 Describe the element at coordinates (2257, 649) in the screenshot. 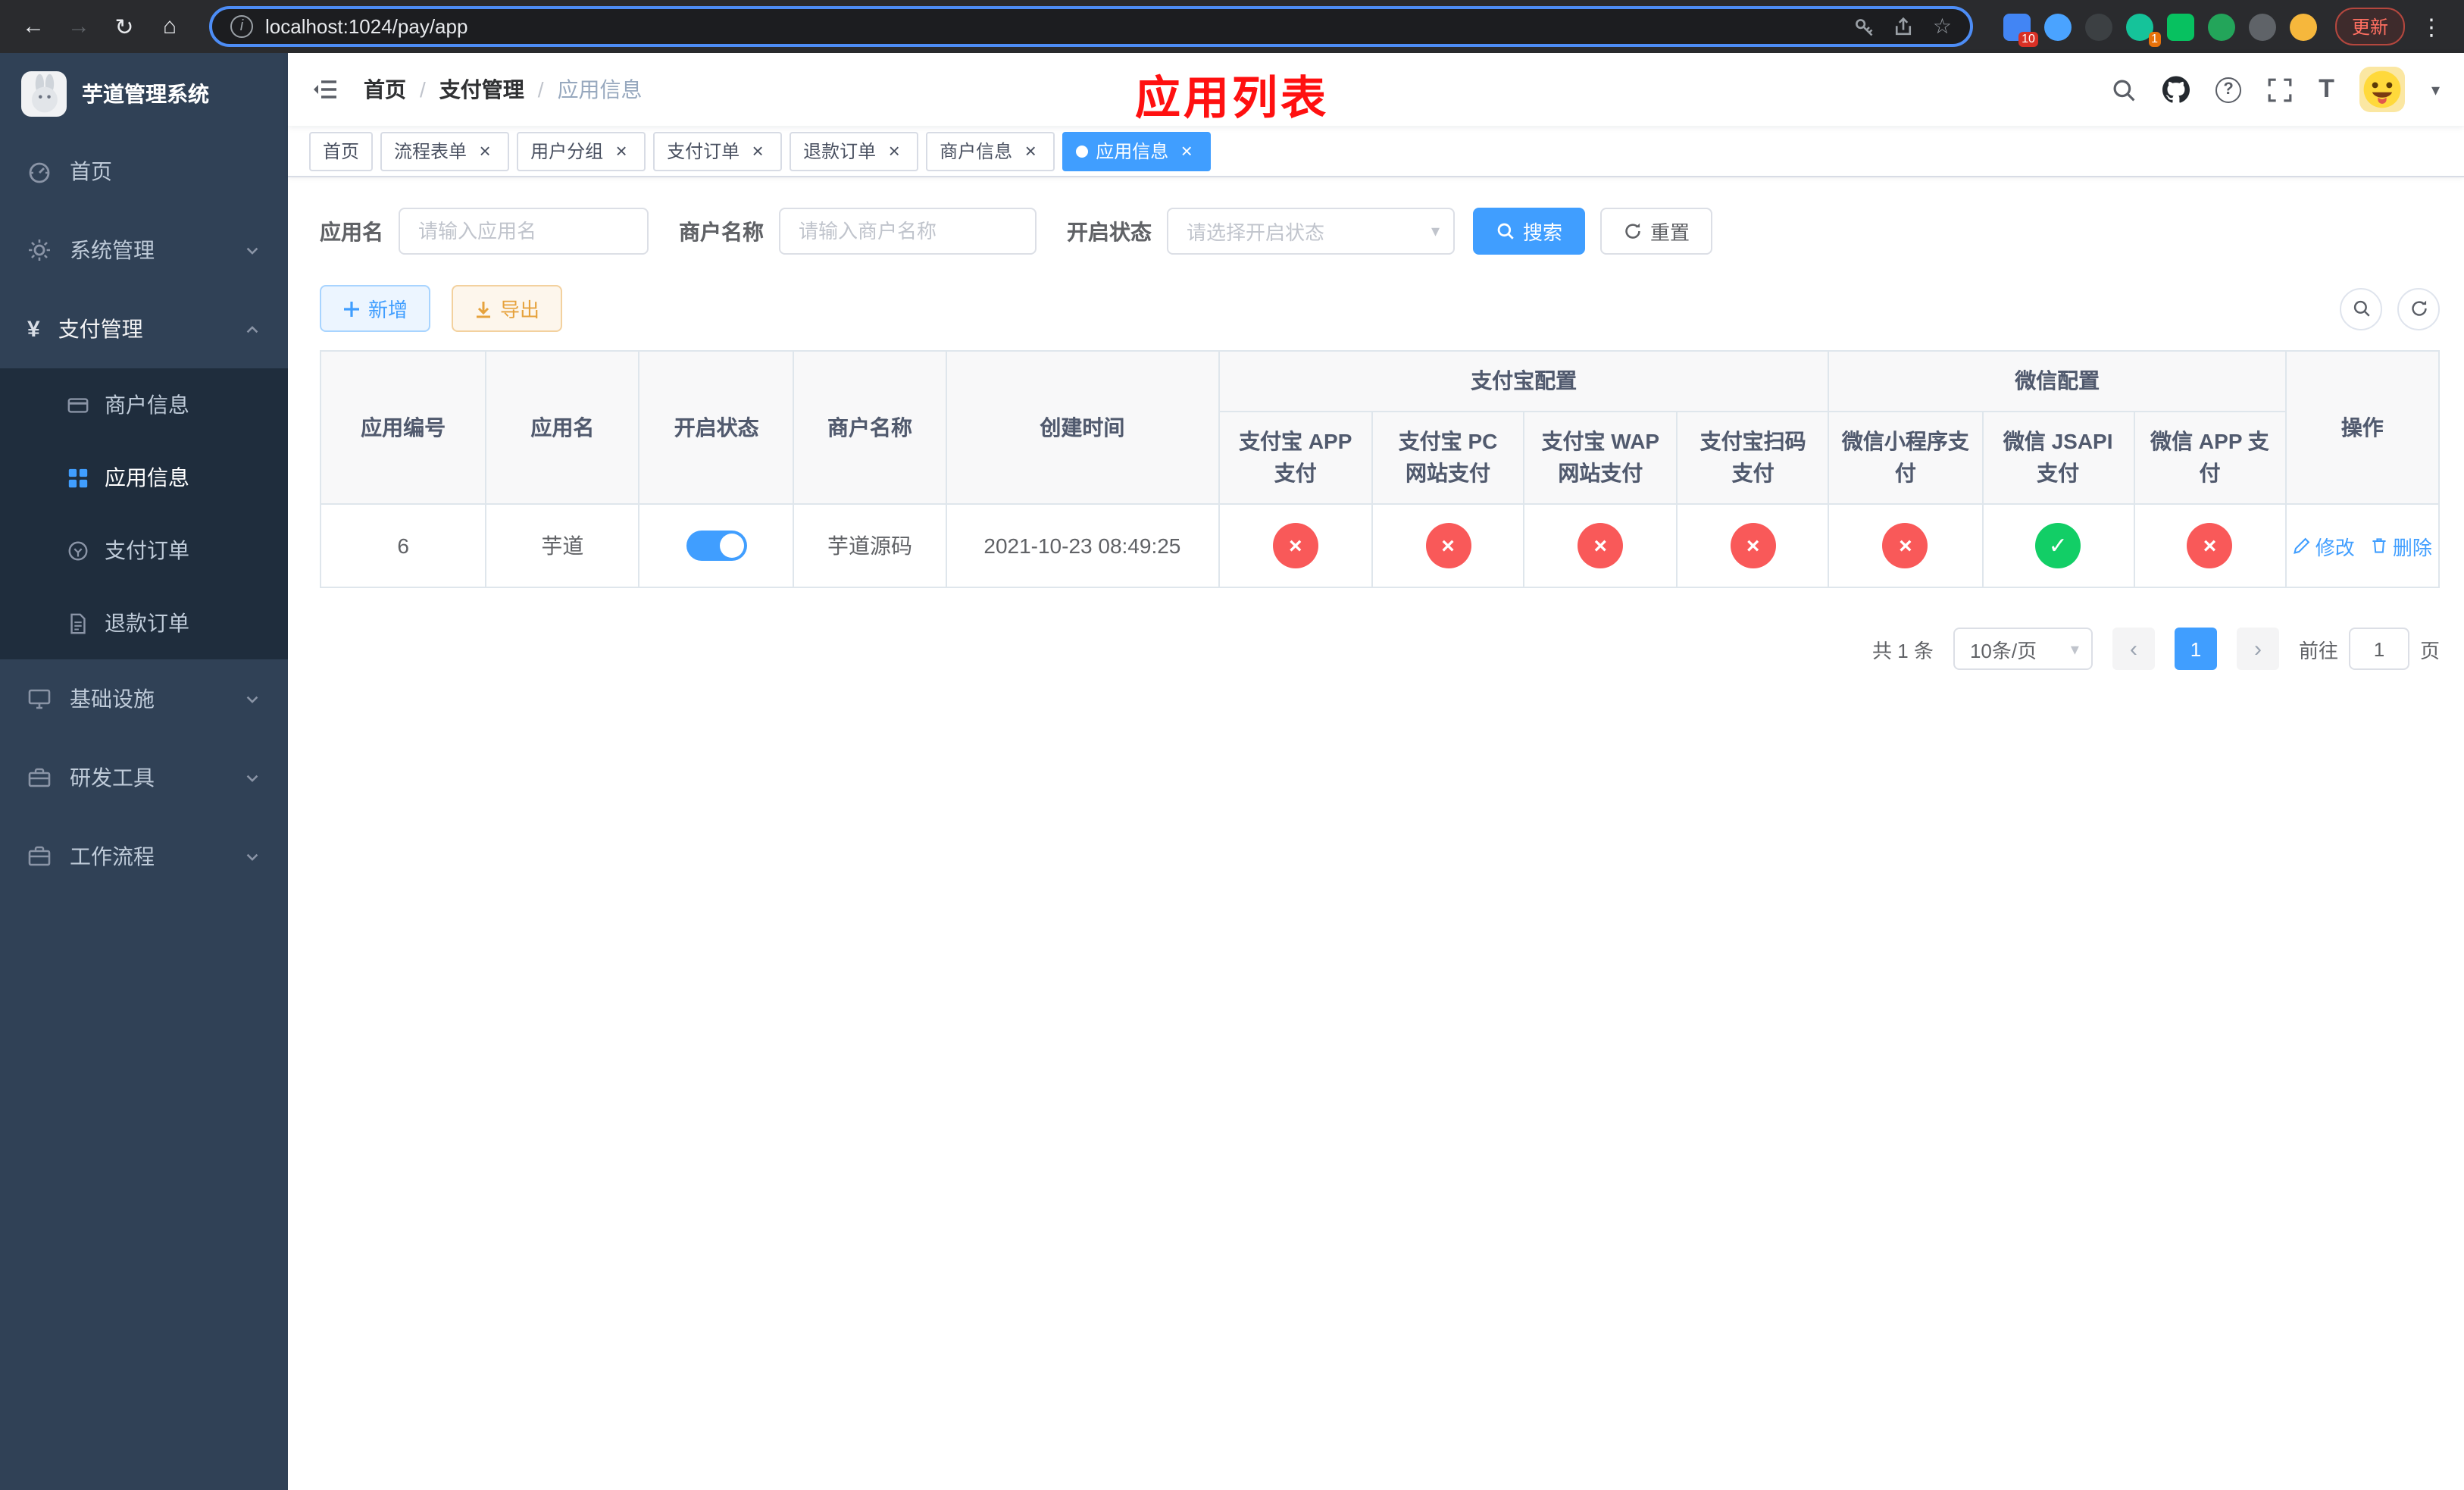

I see `next-page-button: ›` at that location.